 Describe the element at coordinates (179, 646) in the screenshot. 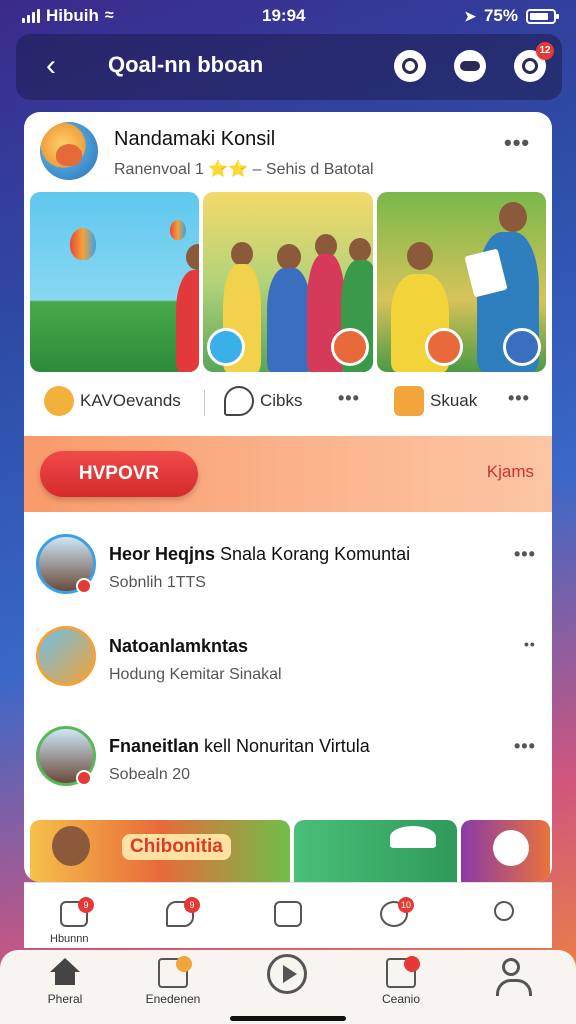

I see `item-title: Natoanlamkntas` at that location.